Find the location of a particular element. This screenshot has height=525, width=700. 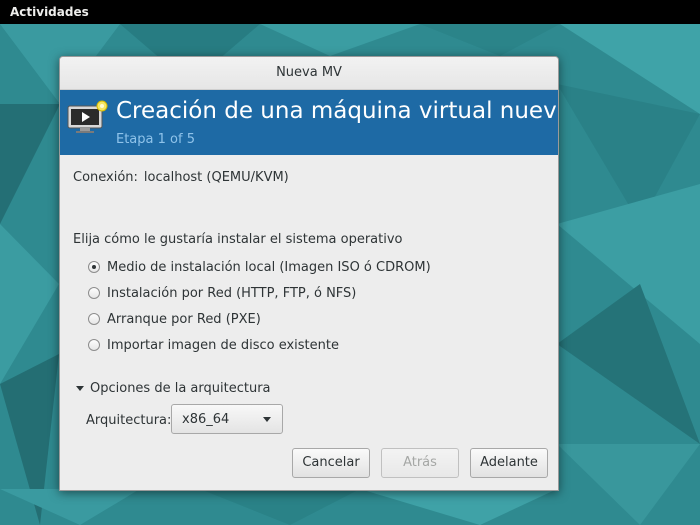

connection-row: Conexión: localhost (QEMU/KVM) is located at coordinates (181, 177).